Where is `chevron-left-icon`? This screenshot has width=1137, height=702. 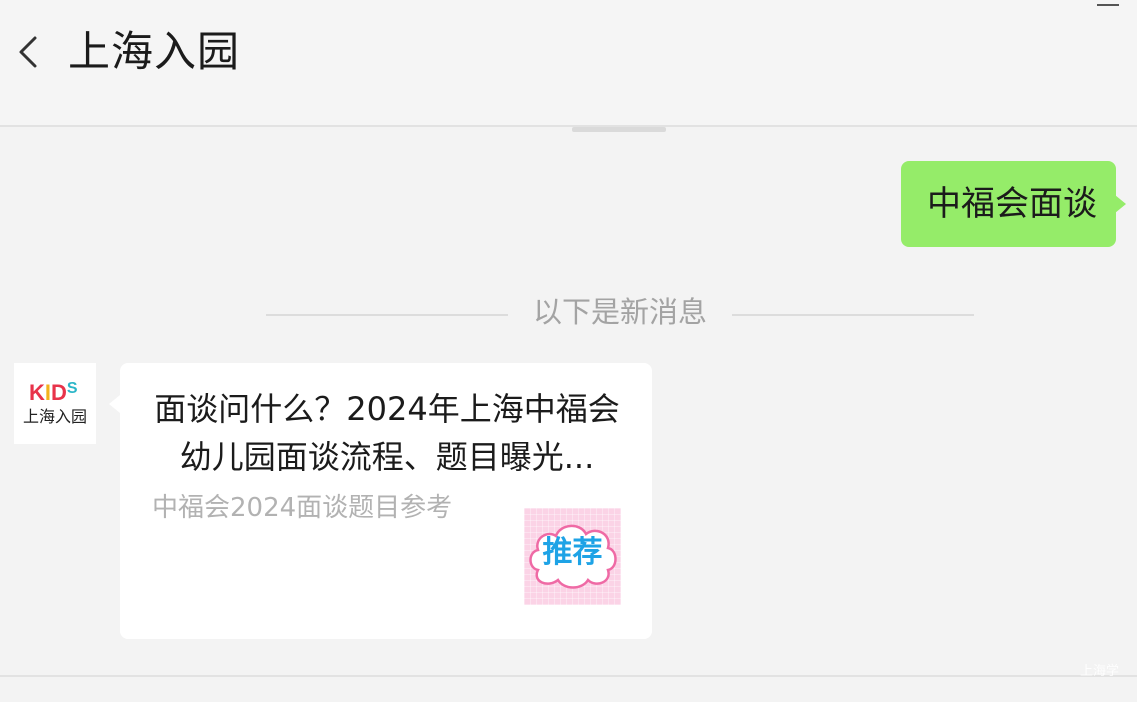 chevron-left-icon is located at coordinates (29, 52).